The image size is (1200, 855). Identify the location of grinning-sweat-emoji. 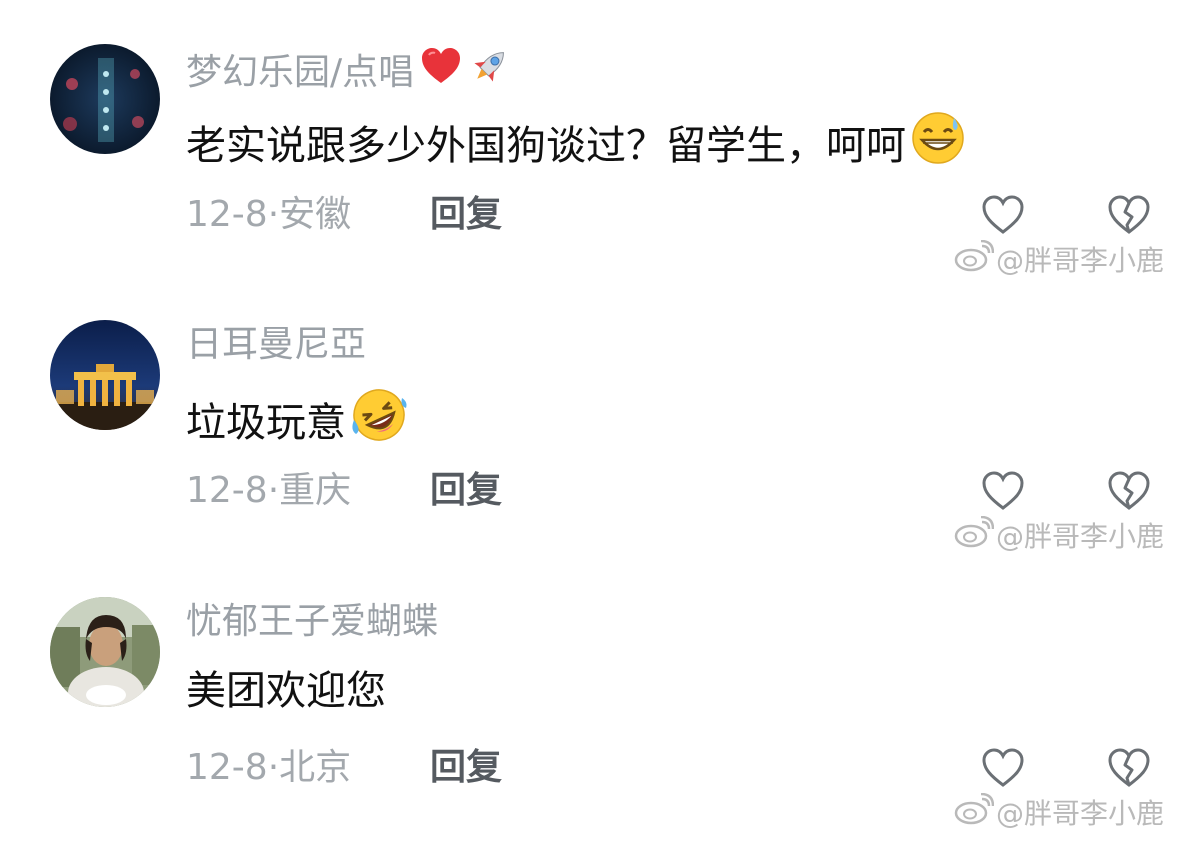
(938, 145).